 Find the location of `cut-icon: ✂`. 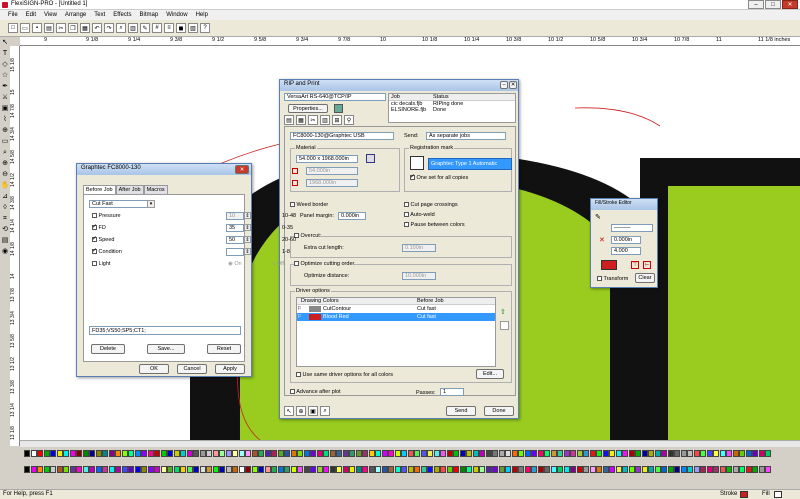

cut-icon: ✂ is located at coordinates (61, 28).